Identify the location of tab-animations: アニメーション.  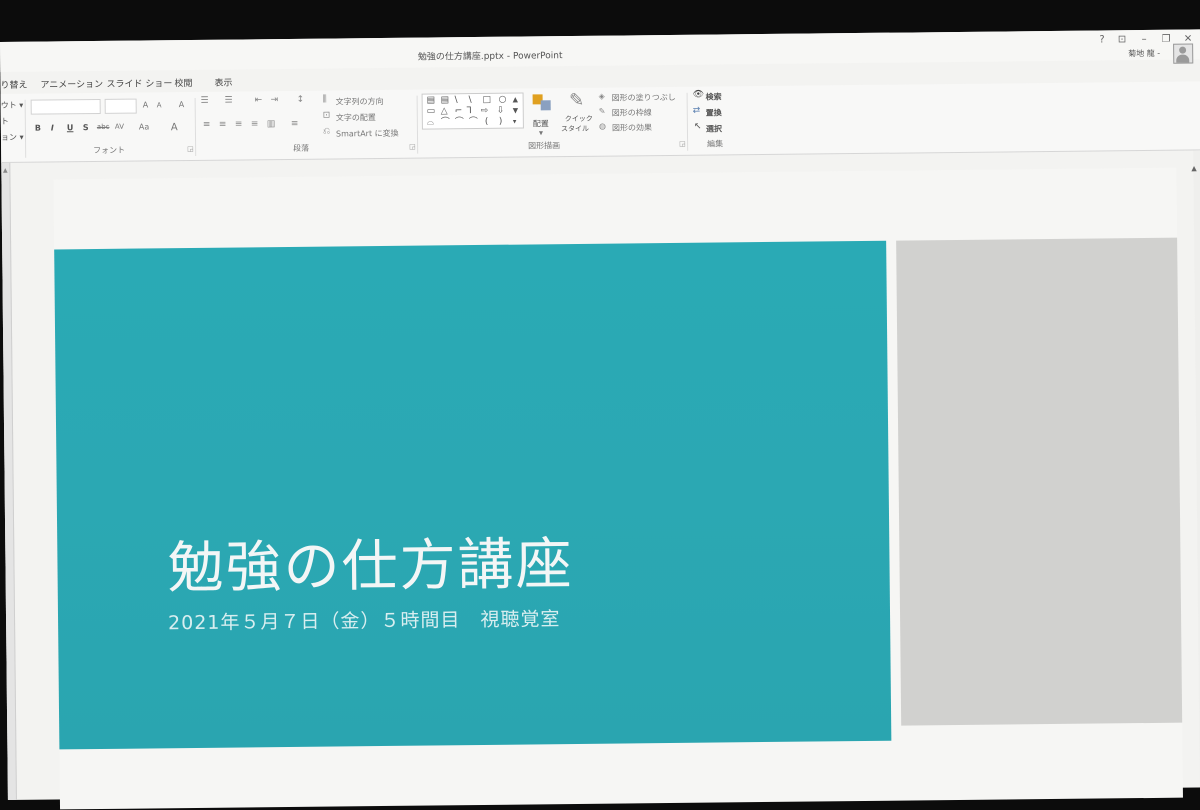
(71, 84).